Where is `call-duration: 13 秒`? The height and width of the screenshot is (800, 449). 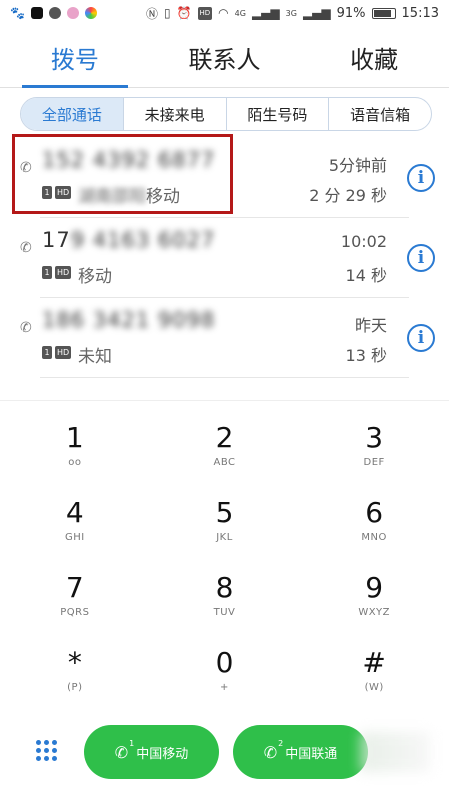
call-duration: 13 秒 is located at coordinates (366, 355).